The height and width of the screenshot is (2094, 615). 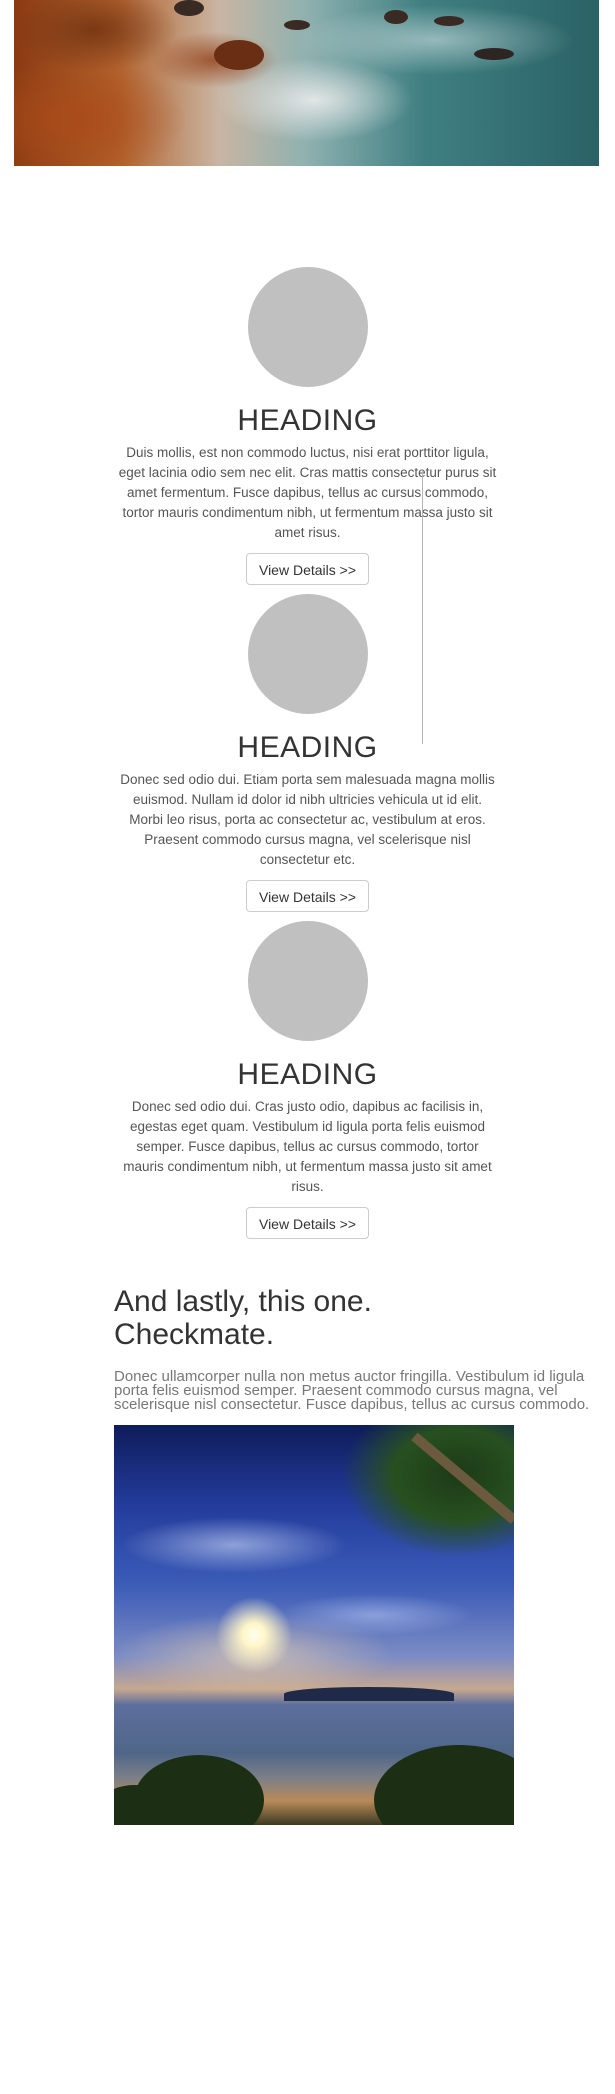 What do you see at coordinates (243, 1301) in the screenshot?
I see `featurette-heading-line1: And lastly, this one.` at bounding box center [243, 1301].